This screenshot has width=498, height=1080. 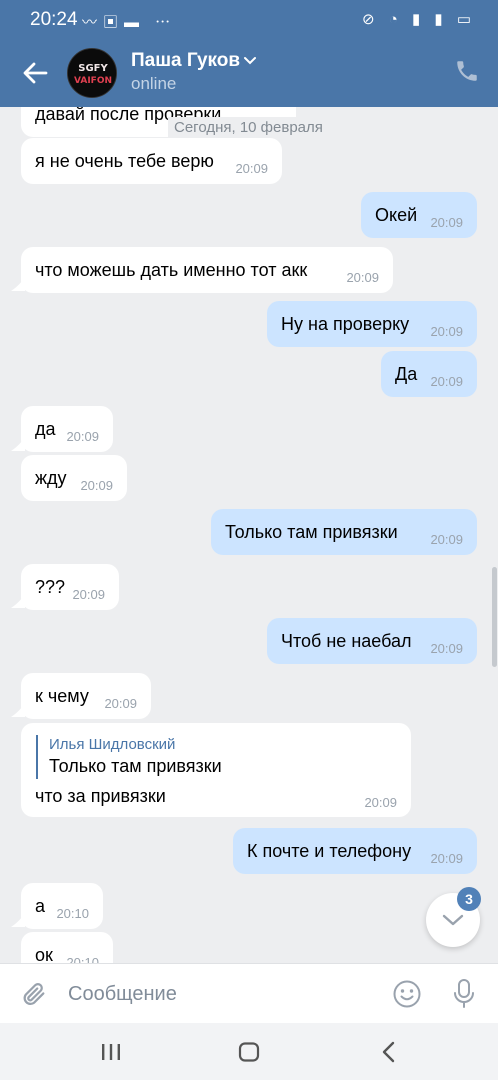 What do you see at coordinates (70, 587) in the screenshot?
I see `message-incoming: ??? 20:09` at bounding box center [70, 587].